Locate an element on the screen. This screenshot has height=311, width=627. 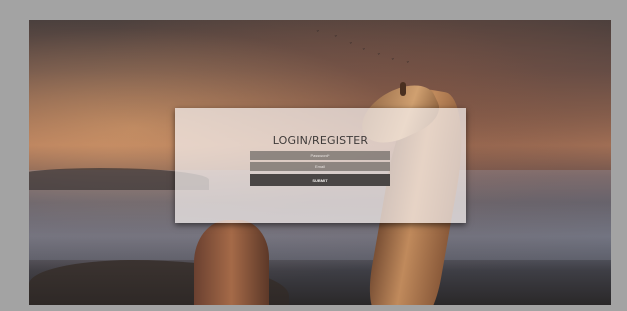
background-rock is located at coordinates (231, 262).